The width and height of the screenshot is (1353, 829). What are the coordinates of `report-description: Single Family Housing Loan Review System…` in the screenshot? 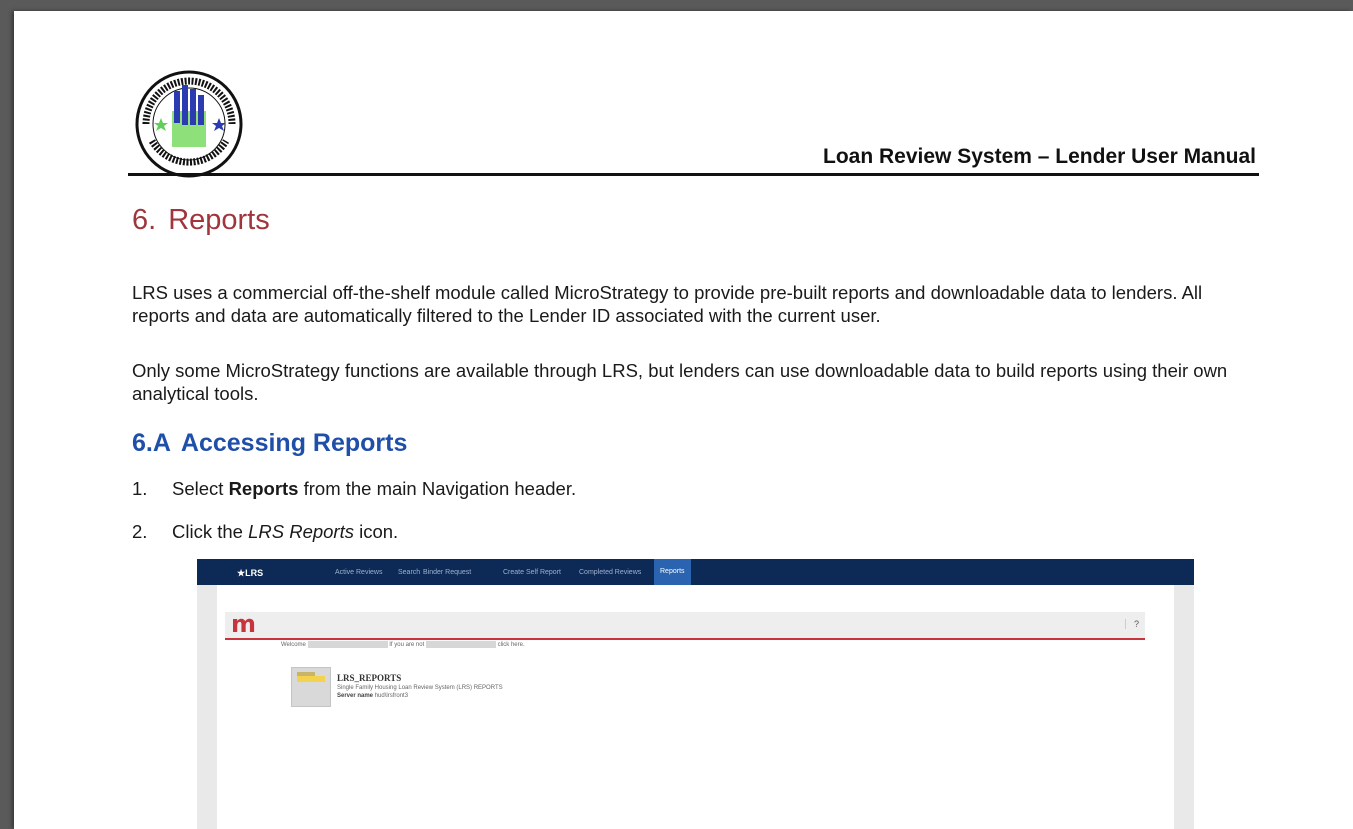 It's located at (420, 688).